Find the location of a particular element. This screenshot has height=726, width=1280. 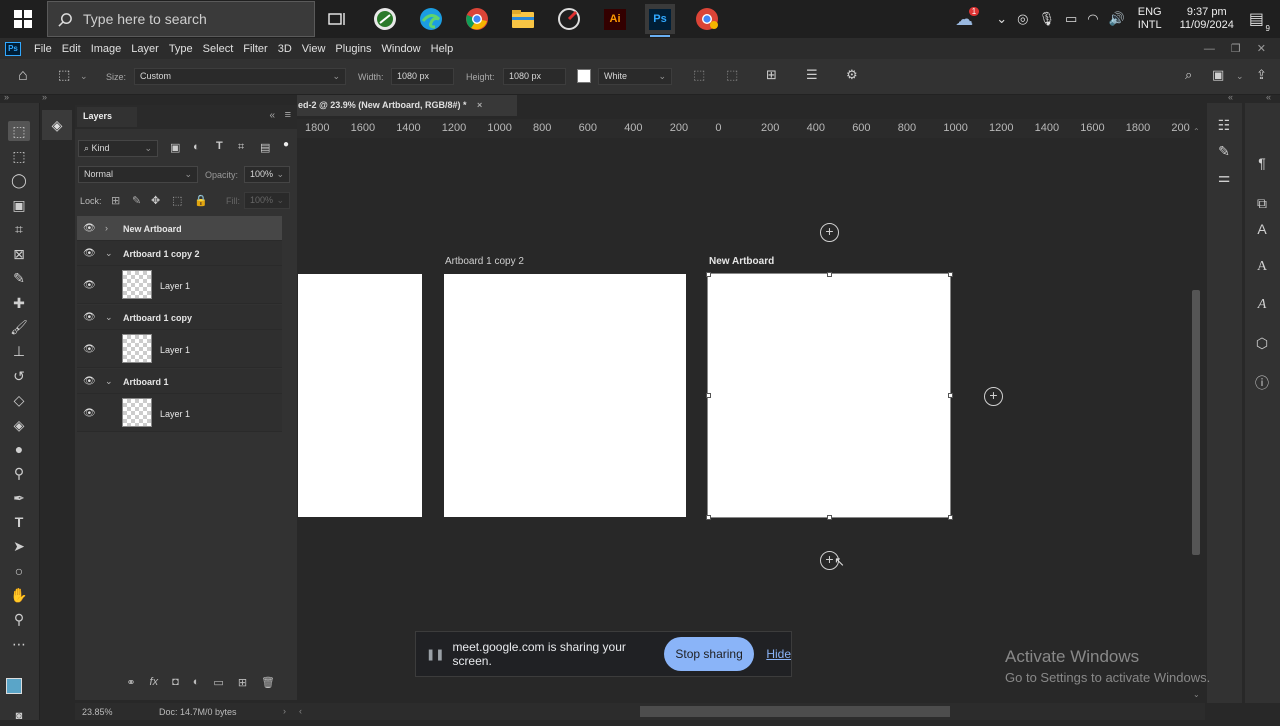

opacity-input: 100% ⌄ is located at coordinates (267, 174).